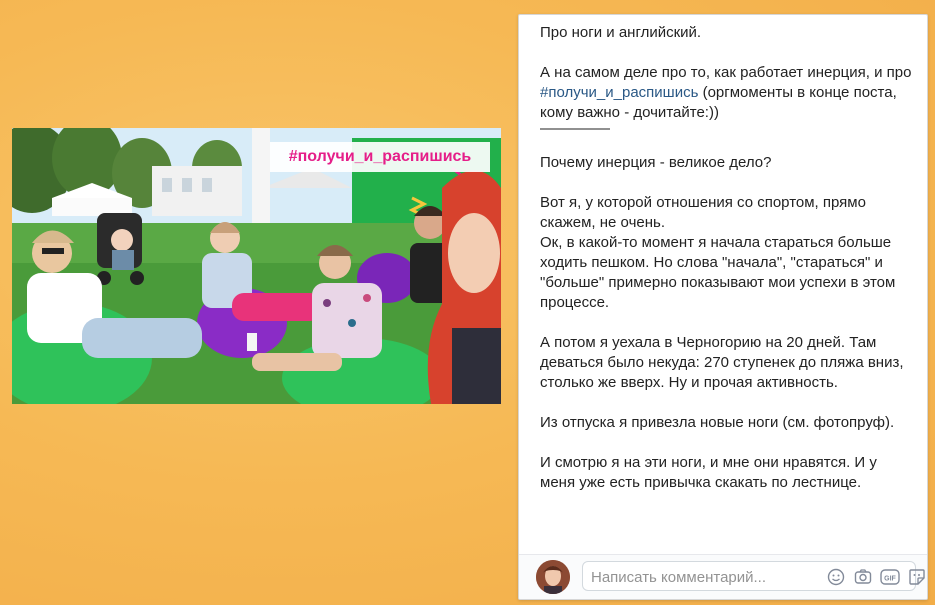  Describe the element at coordinates (656, 162) in the screenshot. I see `post-line: Почему инерция - великое дело?` at that location.